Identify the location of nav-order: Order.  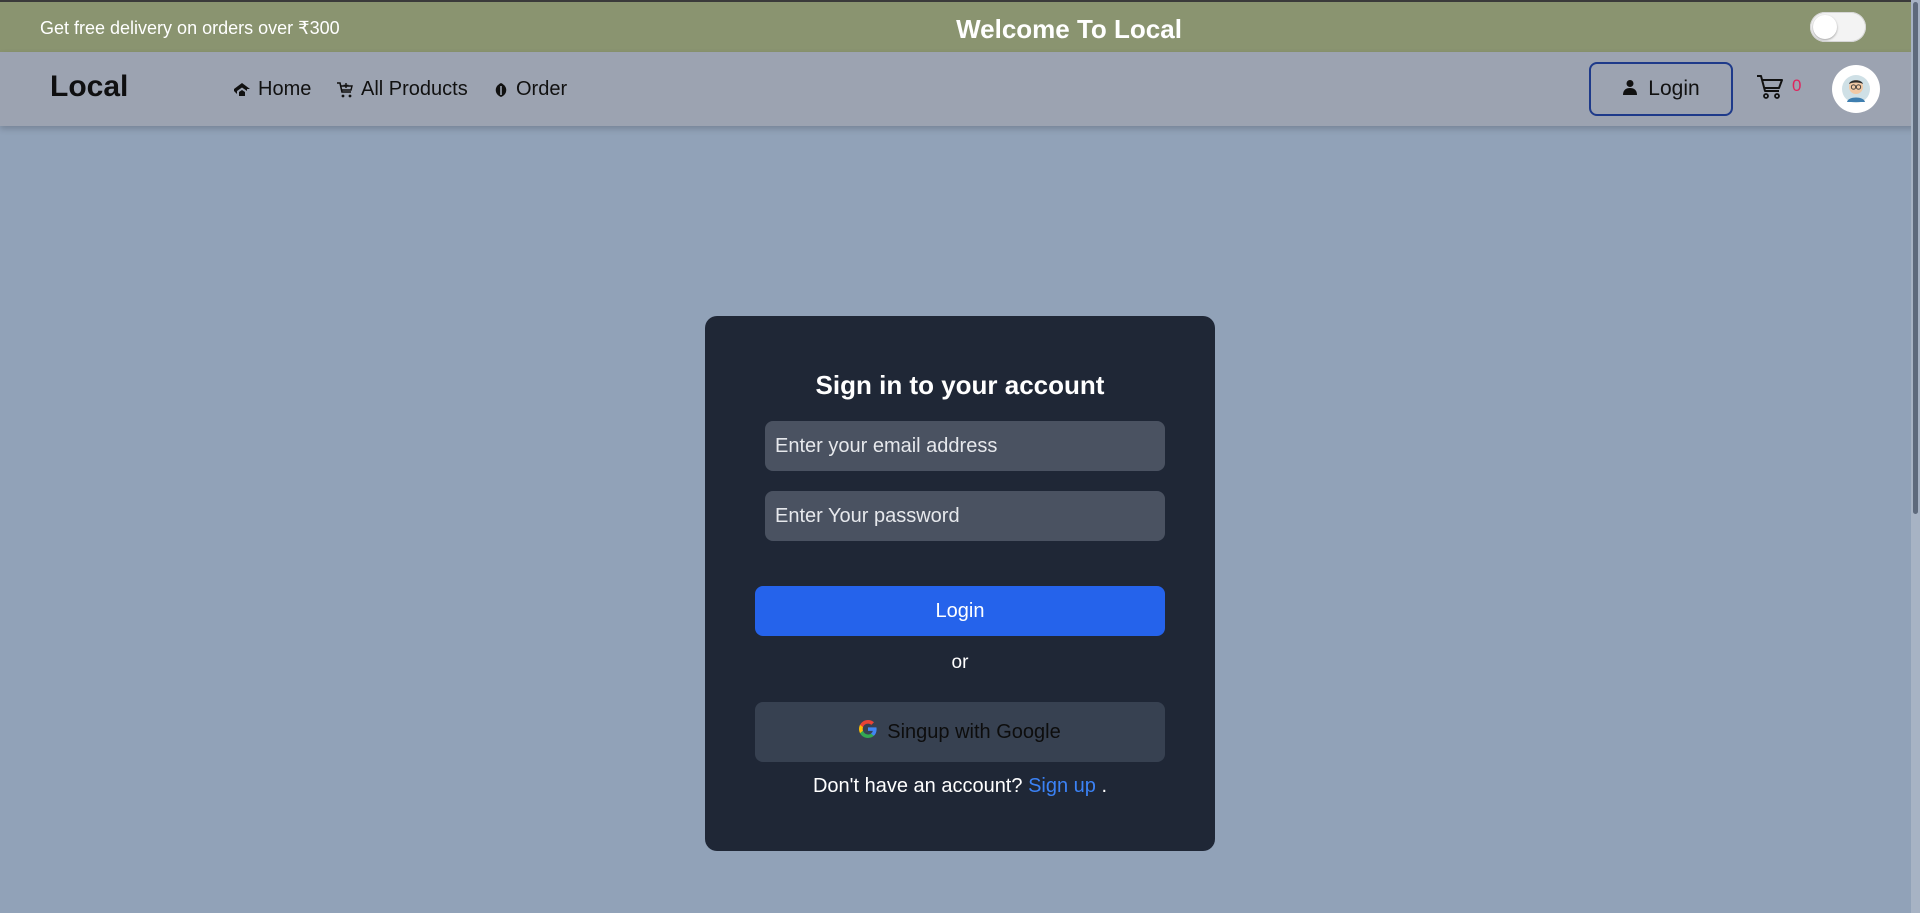
(530, 89).